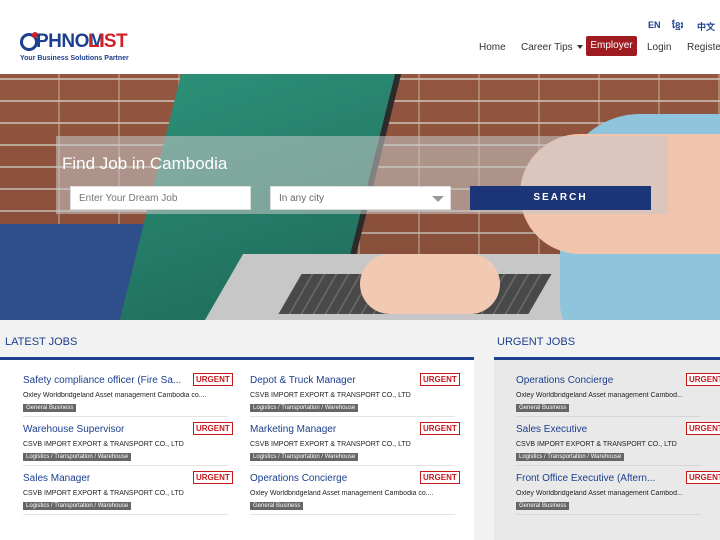  Describe the element at coordinates (302, 198) in the screenshot. I see `city-select-value: In any city` at that location.